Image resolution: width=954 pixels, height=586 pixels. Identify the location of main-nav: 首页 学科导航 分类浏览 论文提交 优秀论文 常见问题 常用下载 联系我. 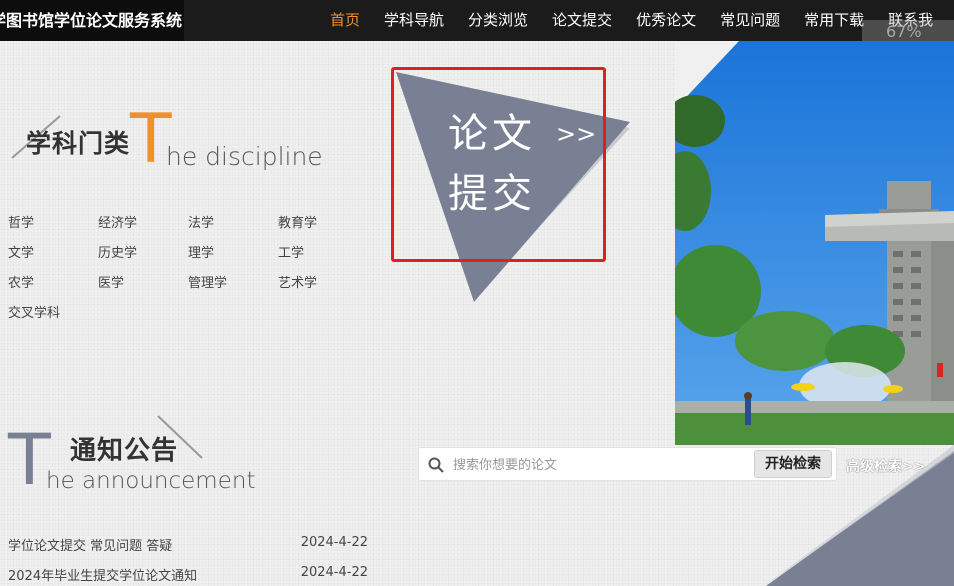
(631, 20).